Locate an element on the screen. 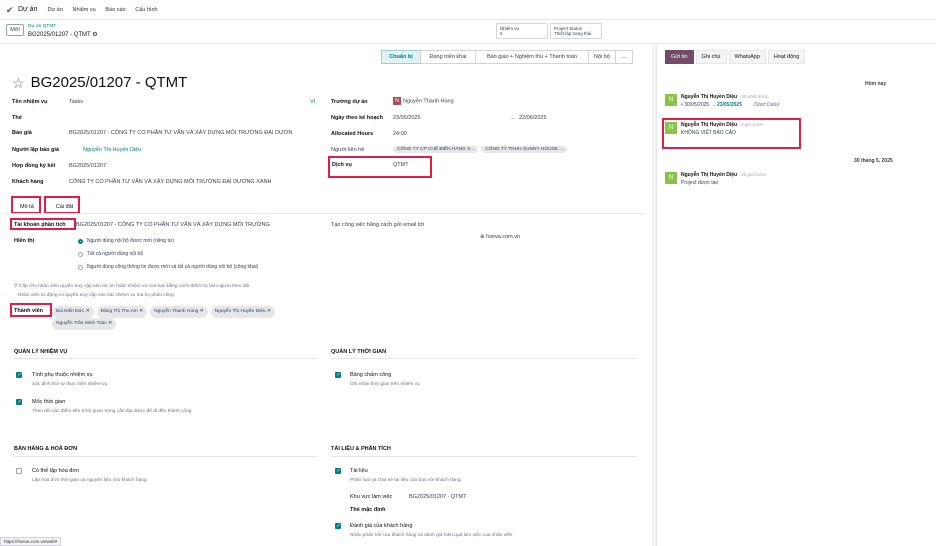 This screenshot has width=936, height=546. contract-label: Hợp đồng ký kết is located at coordinates (34, 166).